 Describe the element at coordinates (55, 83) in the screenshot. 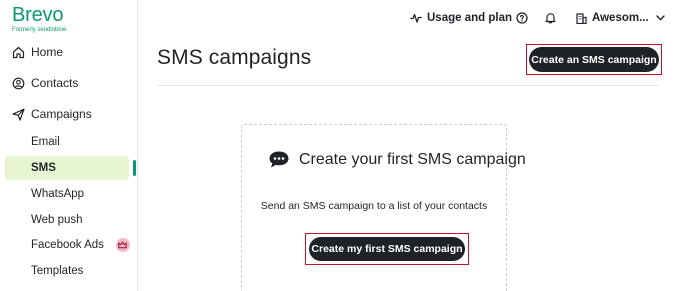

I see `sidebar-item-label: Contacts` at that location.